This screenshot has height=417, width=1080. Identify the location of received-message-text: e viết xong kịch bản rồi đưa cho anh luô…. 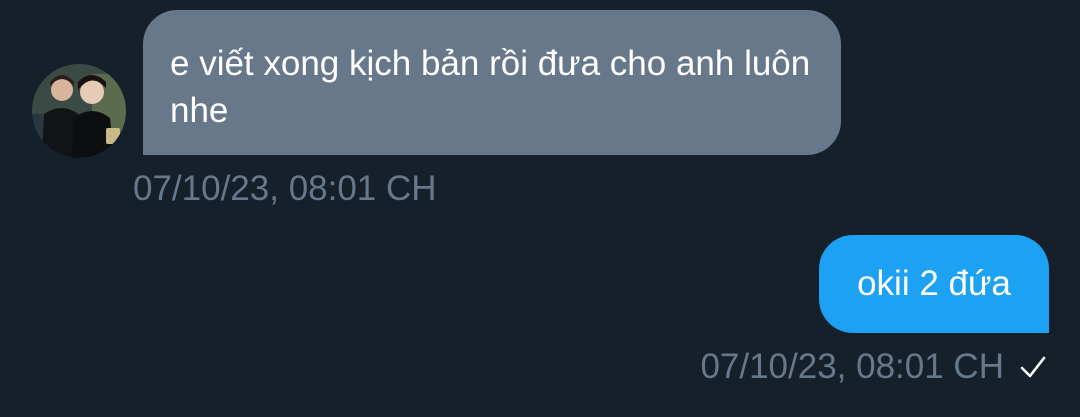
(490, 87).